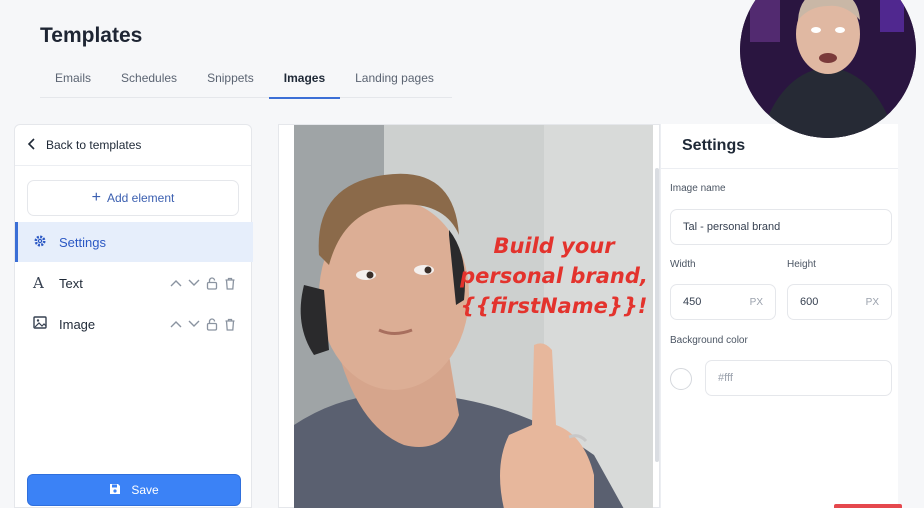 The height and width of the screenshot is (508, 924). Describe the element at coordinates (839, 302) in the screenshot. I see `height-field: 600 PX` at that location.